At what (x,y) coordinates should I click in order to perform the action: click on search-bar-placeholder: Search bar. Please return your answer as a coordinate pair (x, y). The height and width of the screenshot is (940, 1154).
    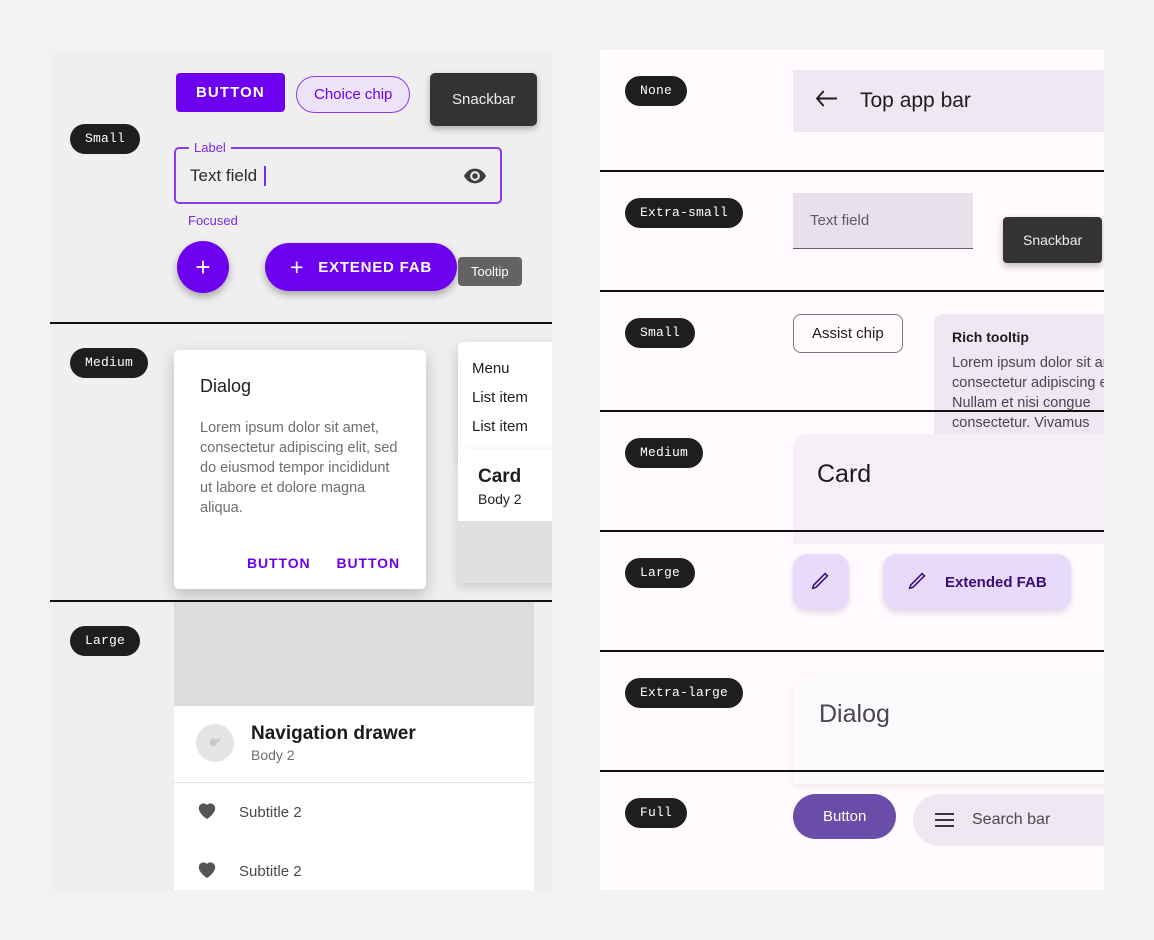
    Looking at the image, I should click on (1011, 819).